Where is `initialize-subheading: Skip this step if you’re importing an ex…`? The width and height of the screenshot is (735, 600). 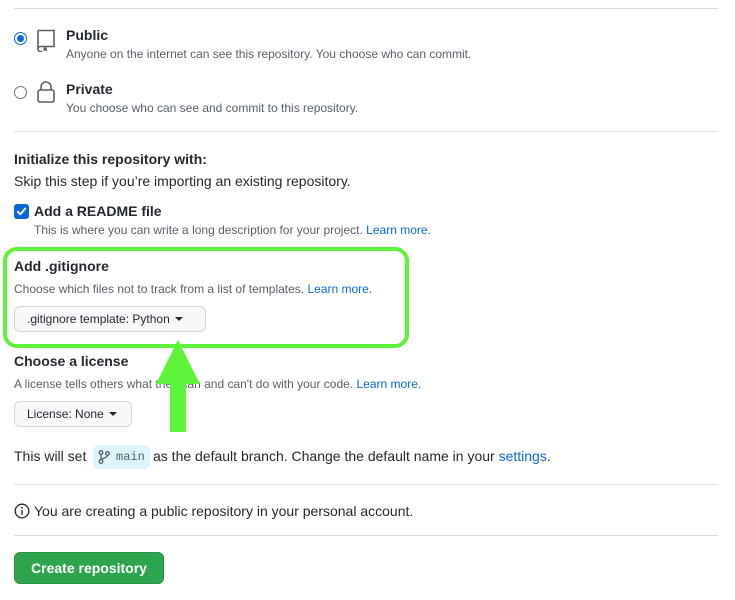 initialize-subheading: Skip this step if you’re importing an ex… is located at coordinates (182, 181).